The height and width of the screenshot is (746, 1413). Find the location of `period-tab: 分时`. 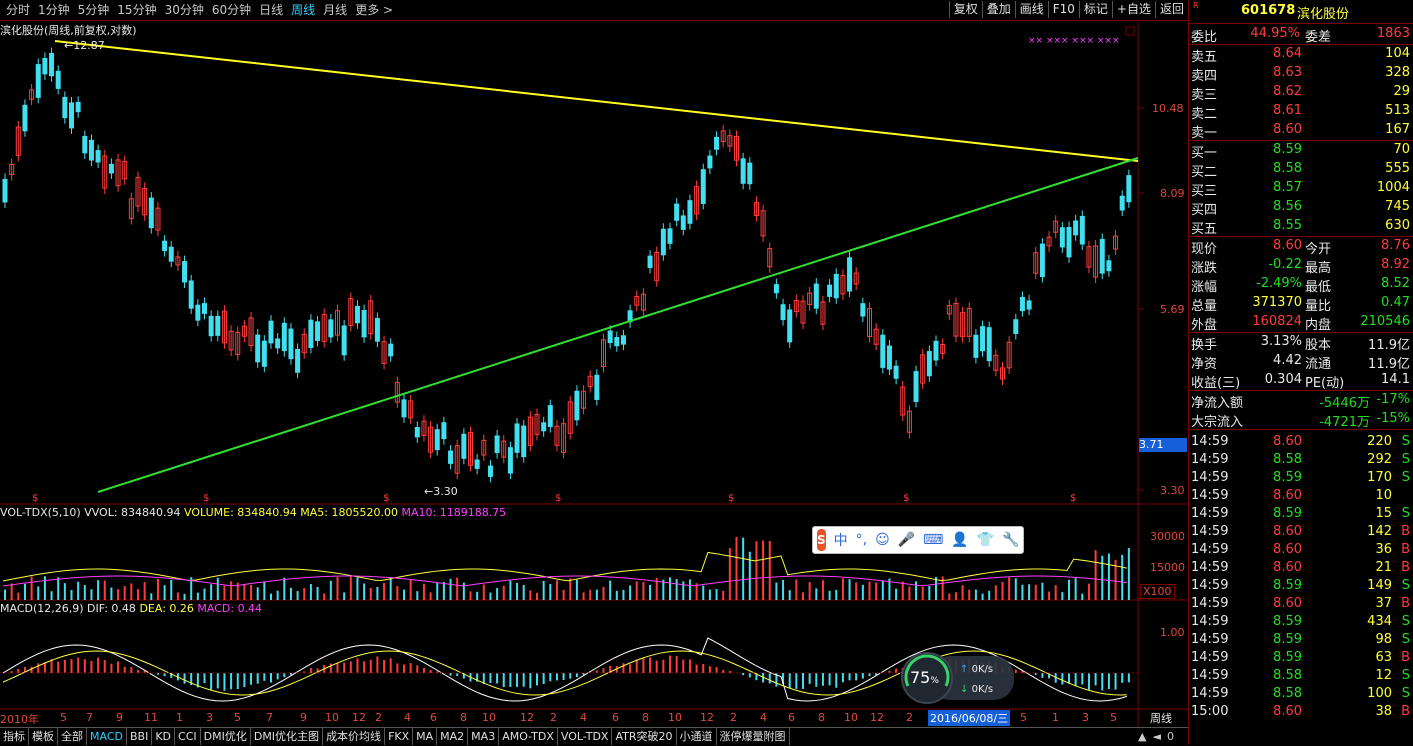

period-tab: 分时 is located at coordinates (18, 10).